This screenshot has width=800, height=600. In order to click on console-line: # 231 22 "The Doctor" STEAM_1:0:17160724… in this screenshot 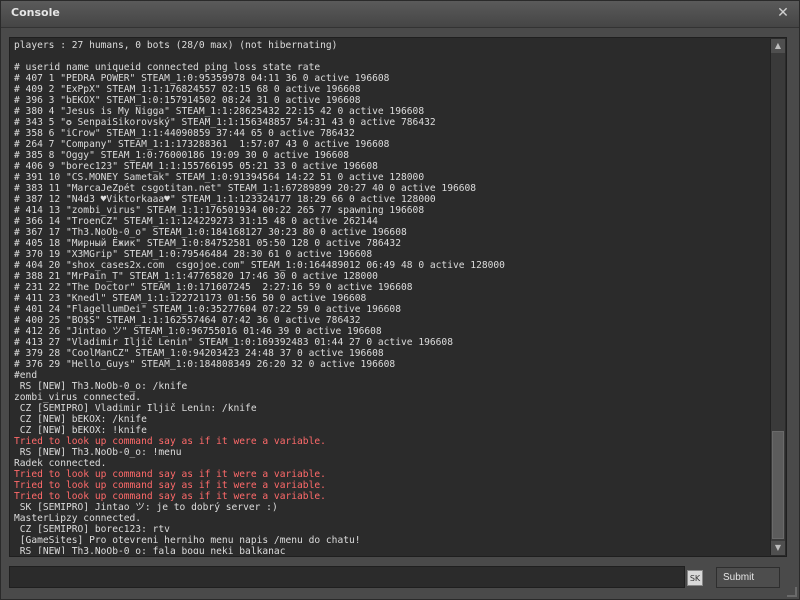, I will do `click(213, 287)`.